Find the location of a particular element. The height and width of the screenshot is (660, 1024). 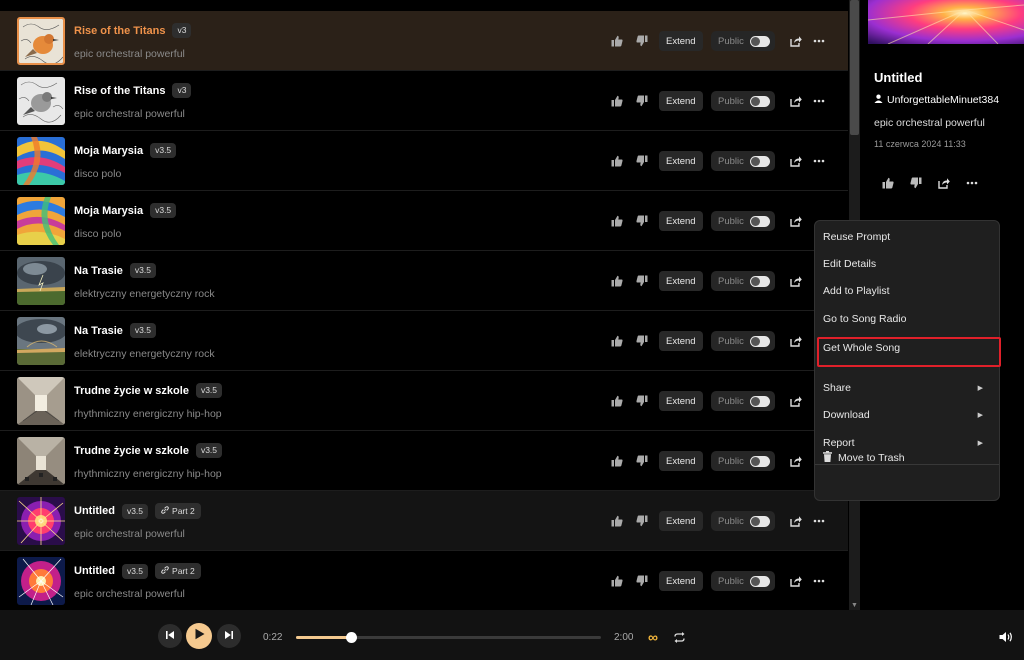

progress-slider is located at coordinates (448, 637).